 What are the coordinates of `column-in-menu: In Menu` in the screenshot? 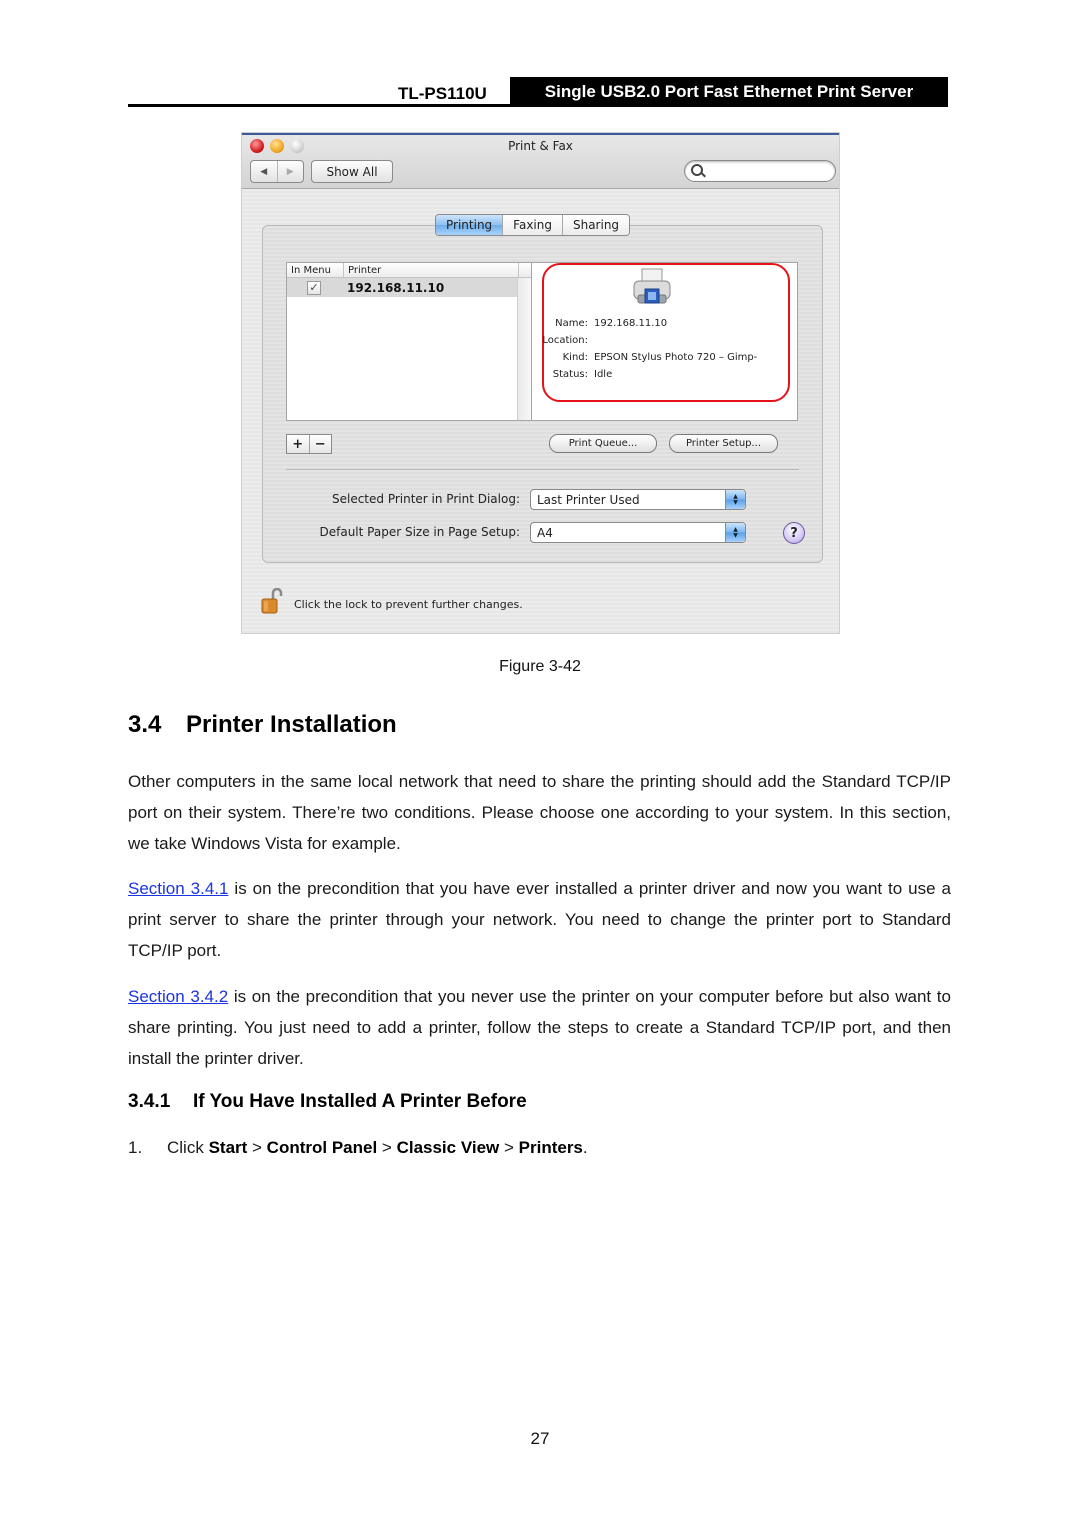 It's located at (315, 270).